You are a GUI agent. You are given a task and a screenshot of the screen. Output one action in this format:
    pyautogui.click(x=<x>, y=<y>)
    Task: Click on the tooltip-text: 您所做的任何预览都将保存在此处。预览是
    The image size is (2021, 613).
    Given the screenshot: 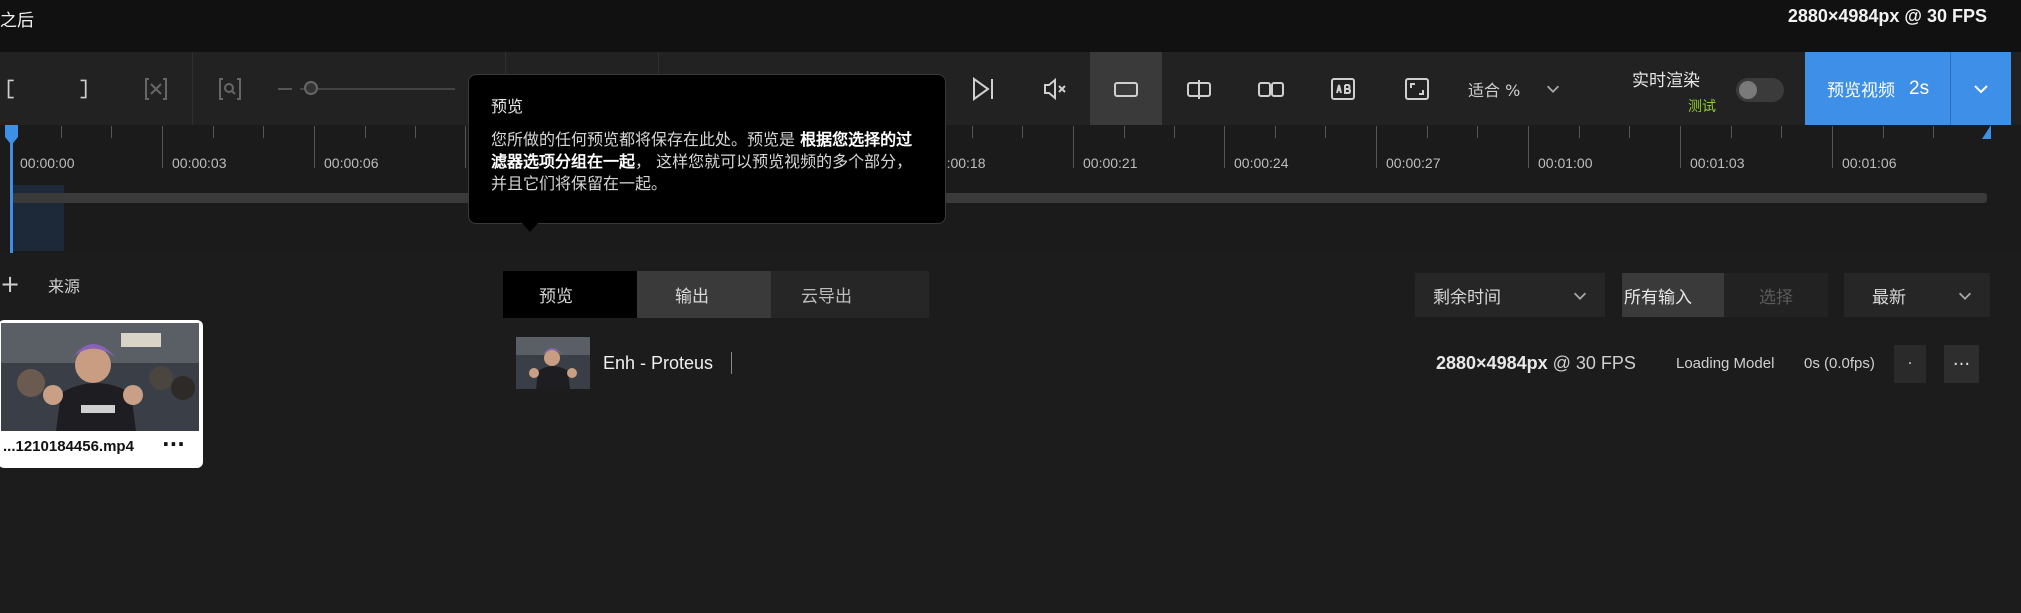 What is the action you would take?
    pyautogui.click(x=646, y=139)
    